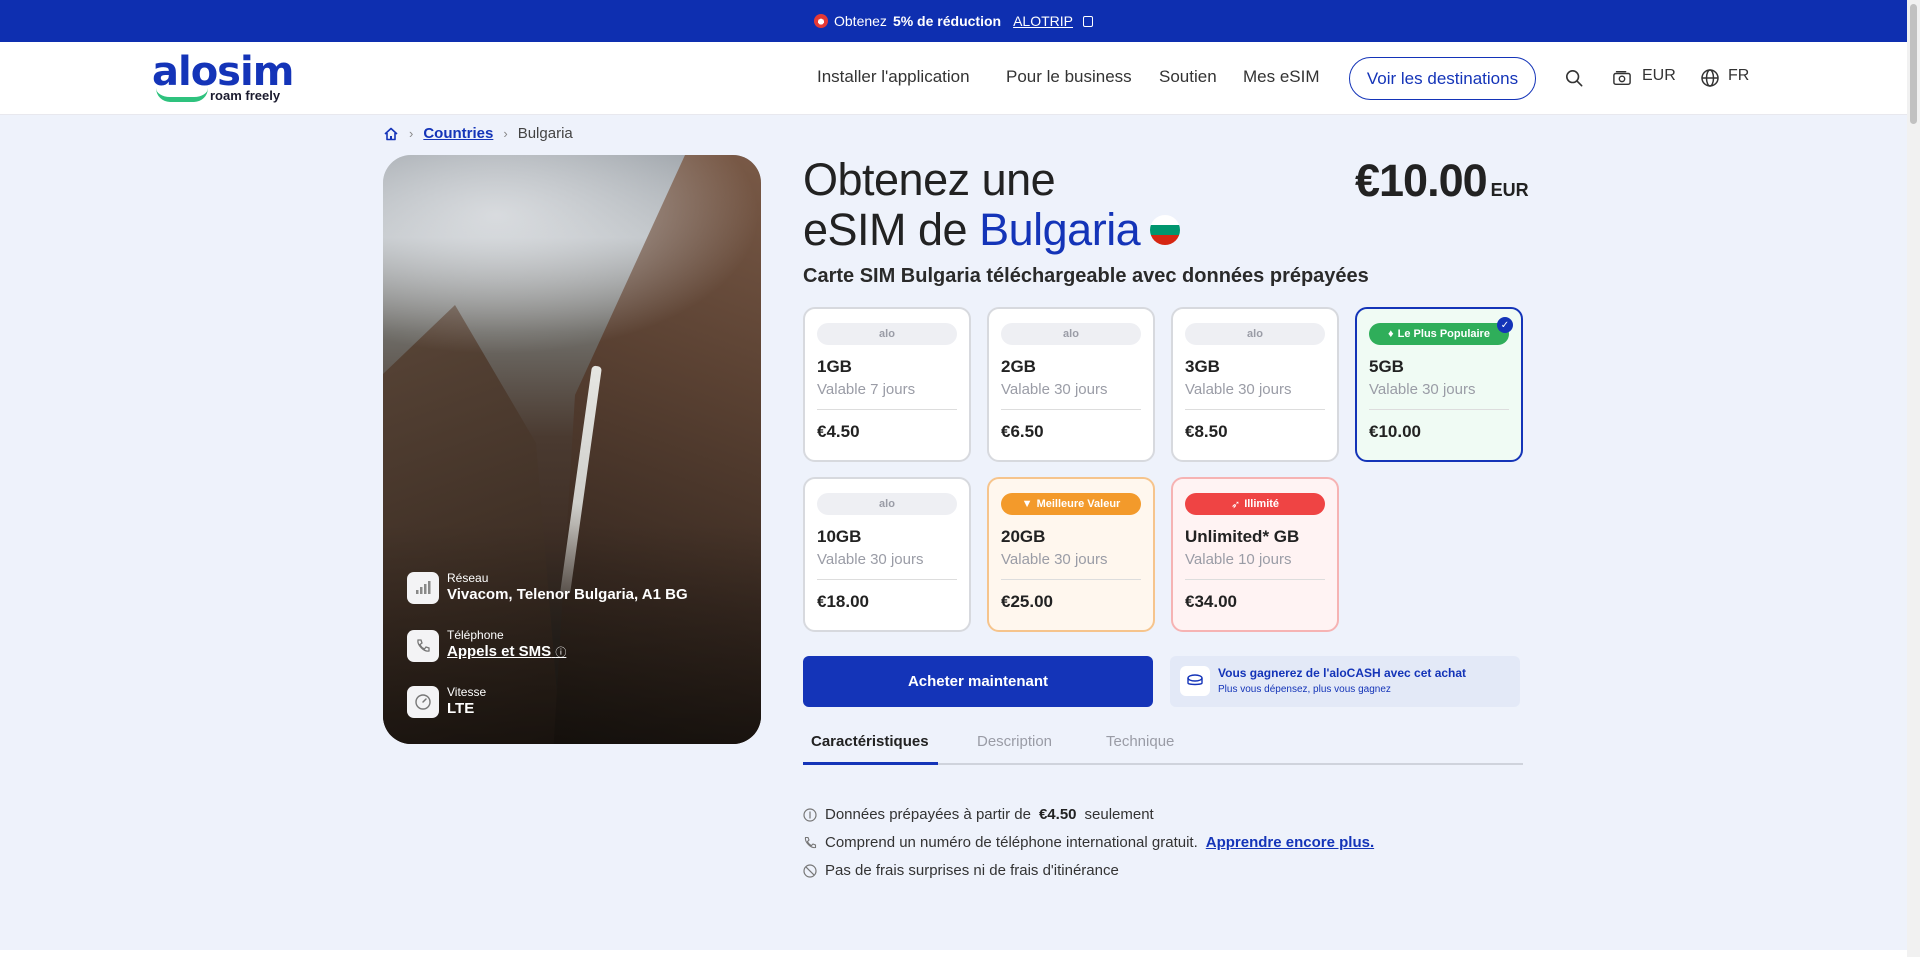  I want to click on plan-data: 5GB, so click(1386, 366).